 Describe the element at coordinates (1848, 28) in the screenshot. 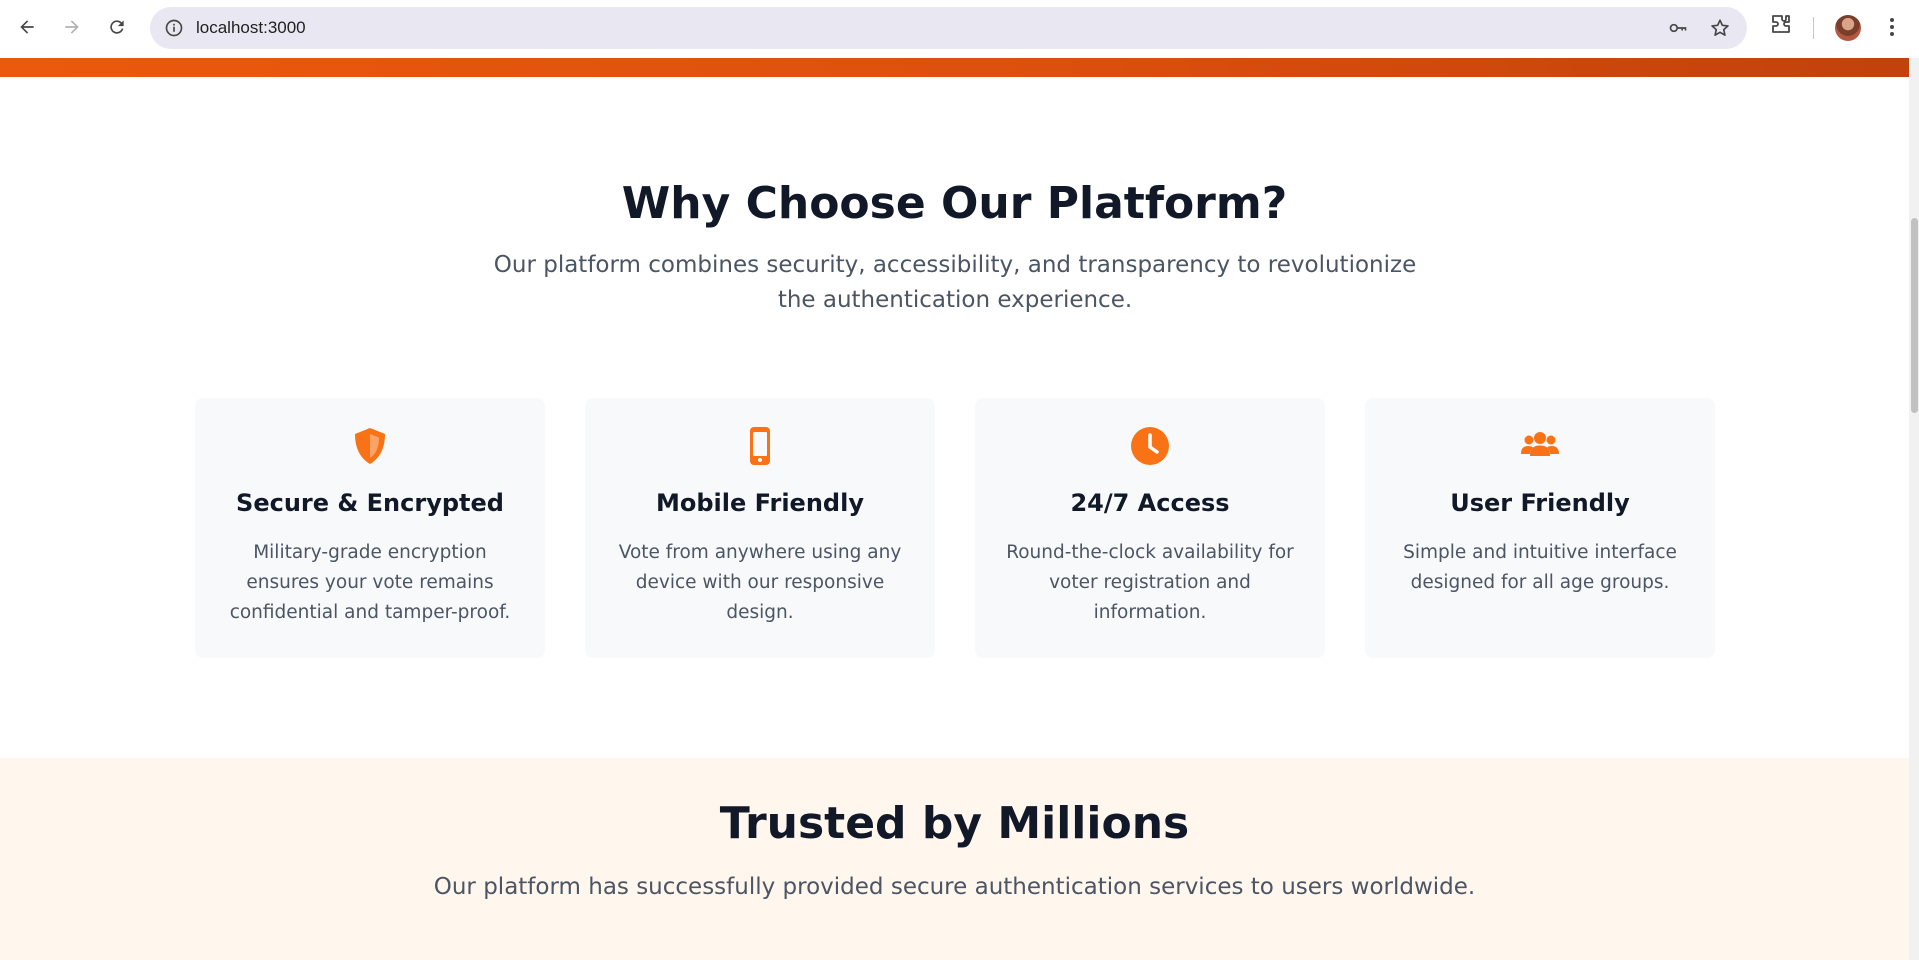

I see `profile-avatar` at that location.